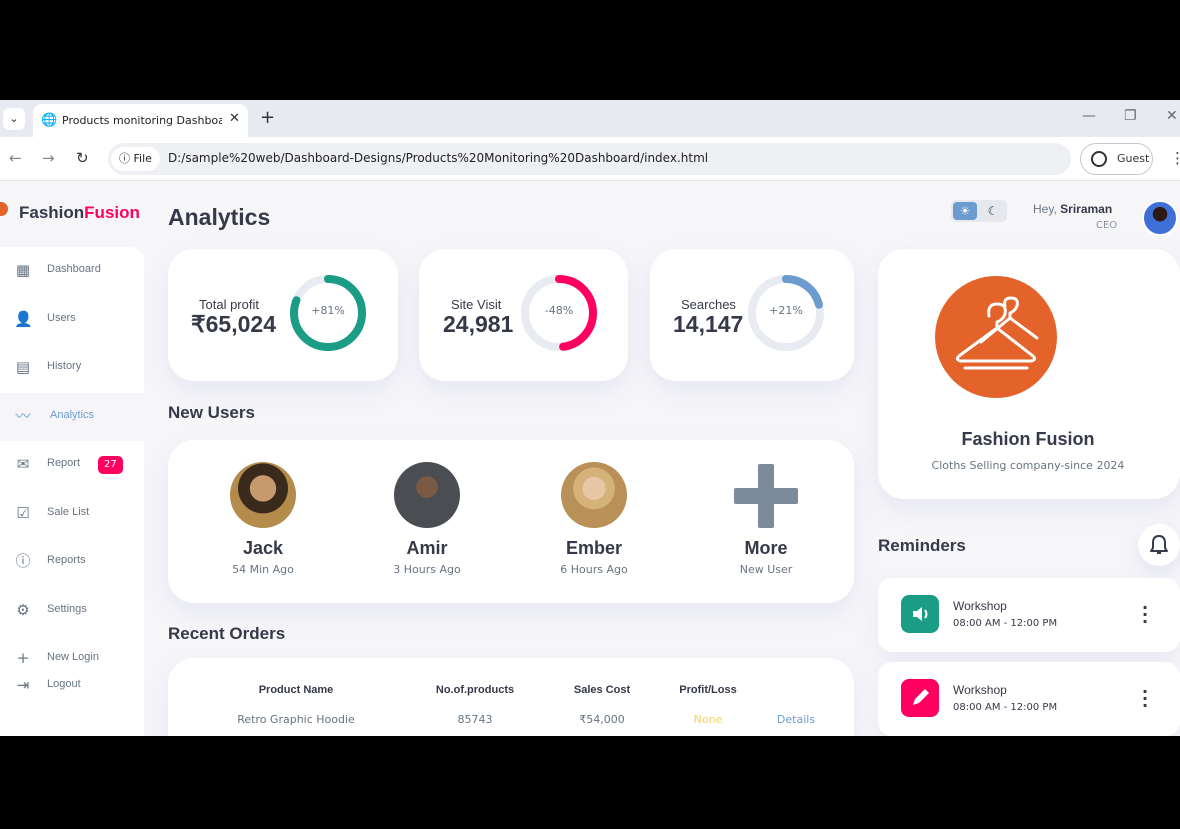 The height and width of the screenshot is (829, 1180). I want to click on ring-percent: +81%, so click(328, 310).